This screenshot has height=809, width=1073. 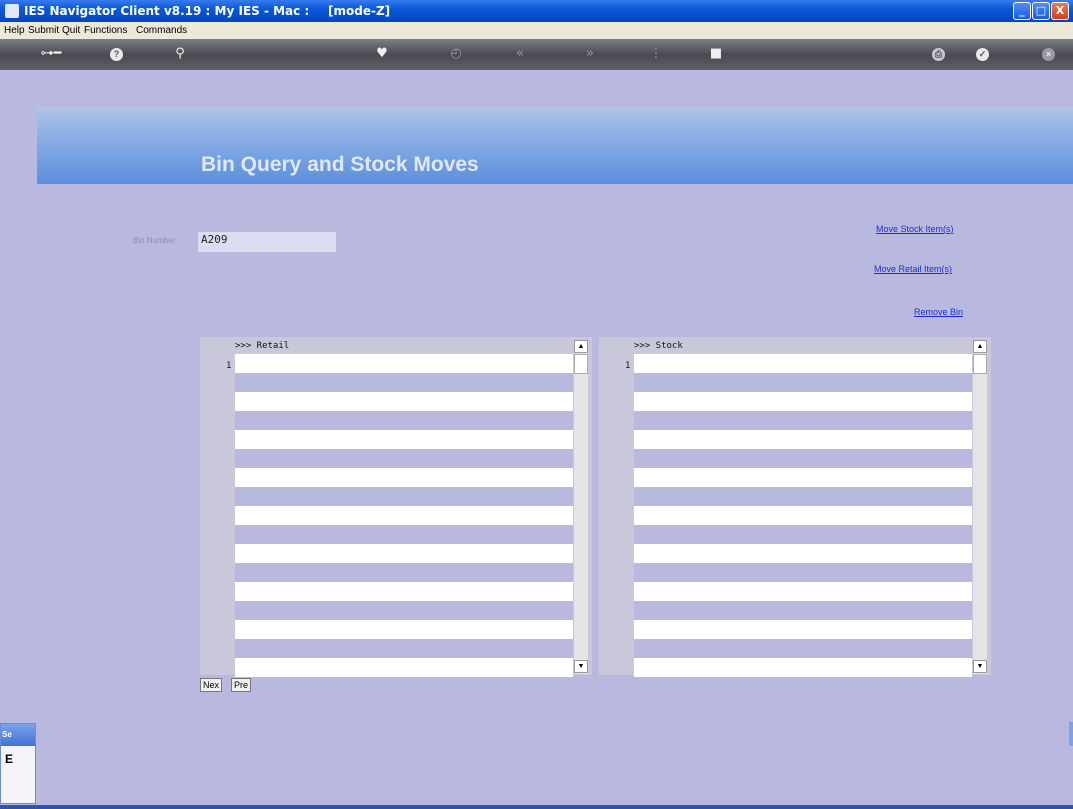 What do you see at coordinates (1071, 734) in the screenshot?
I see `right-edge-tab` at bounding box center [1071, 734].